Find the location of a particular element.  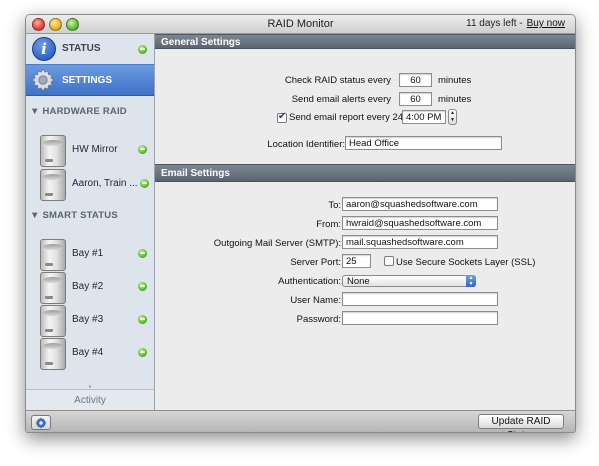

sidebar-item-label: SETTINGS is located at coordinates (87, 80).